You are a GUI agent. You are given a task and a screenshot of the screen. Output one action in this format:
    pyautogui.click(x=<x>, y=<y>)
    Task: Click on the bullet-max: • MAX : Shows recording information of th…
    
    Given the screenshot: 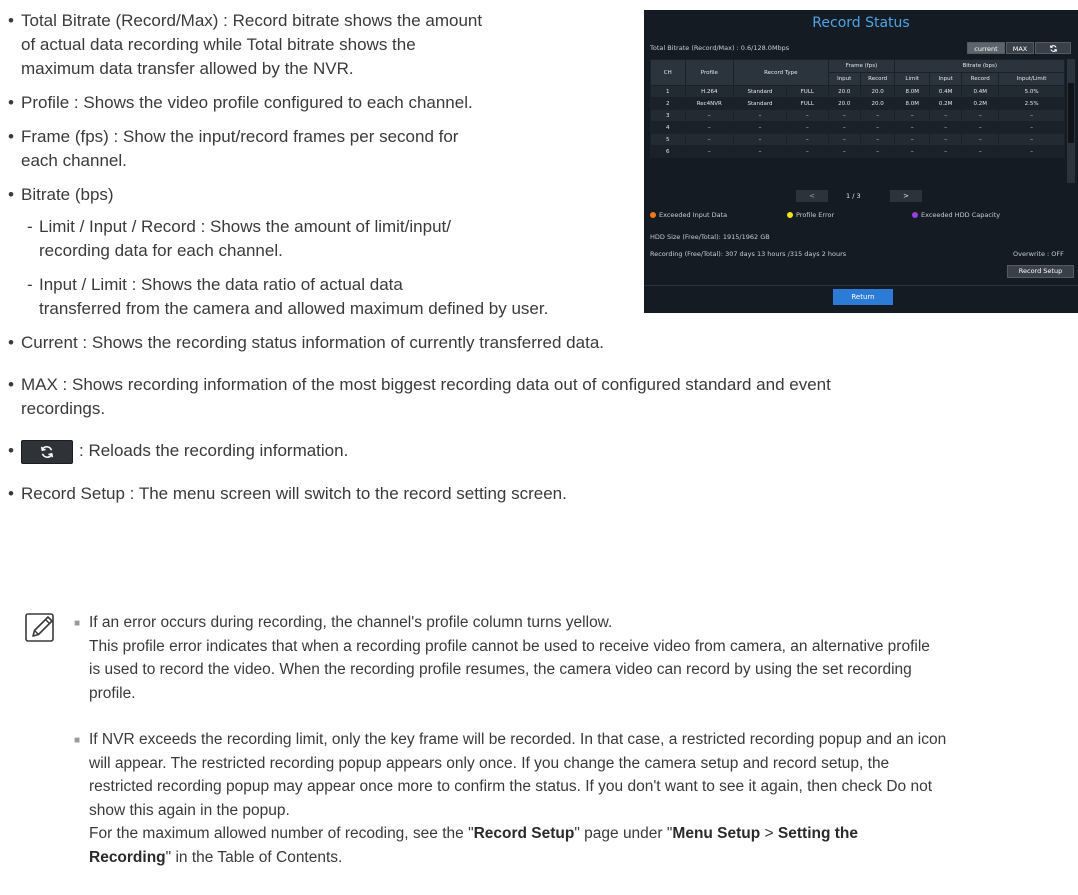 What is the action you would take?
    pyautogui.click(x=419, y=384)
    